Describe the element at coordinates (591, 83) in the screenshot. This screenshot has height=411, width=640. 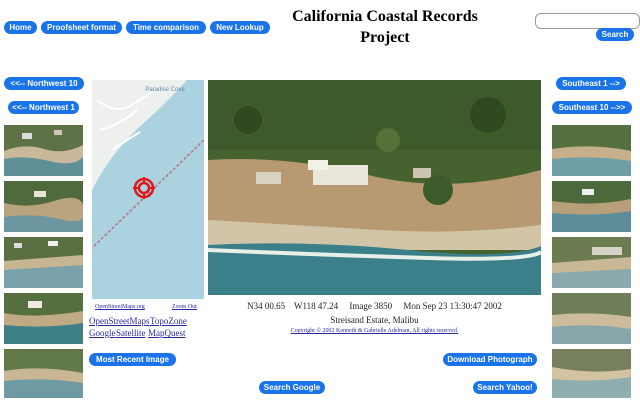
I see `southeast-1-button: Southeast 1 -->` at that location.